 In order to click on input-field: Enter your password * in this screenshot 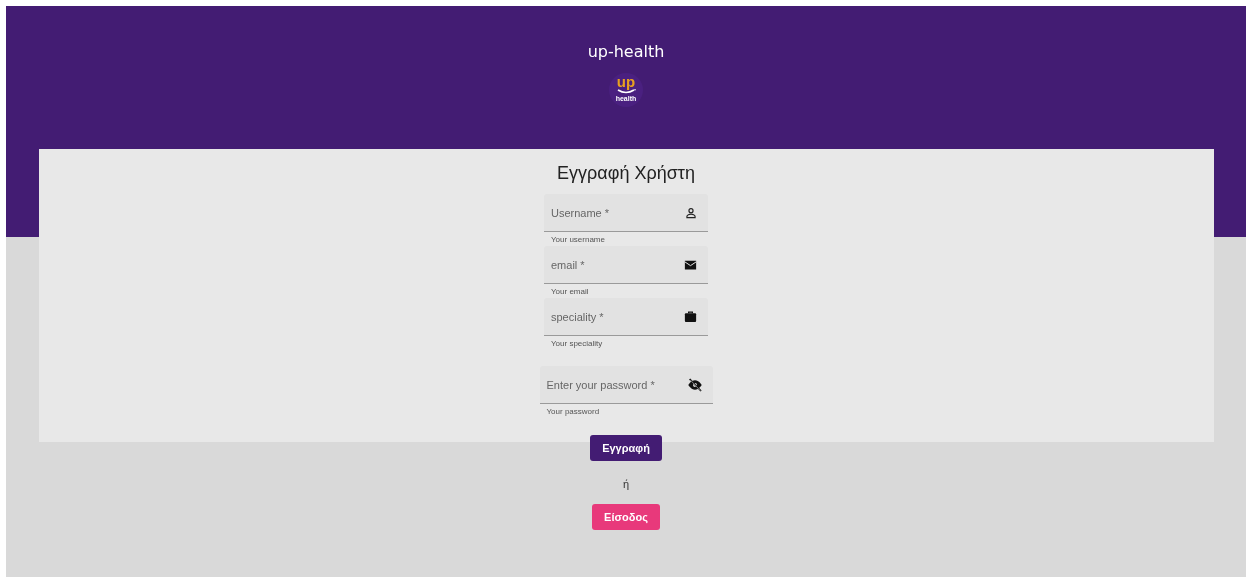, I will do `click(626, 385)`.